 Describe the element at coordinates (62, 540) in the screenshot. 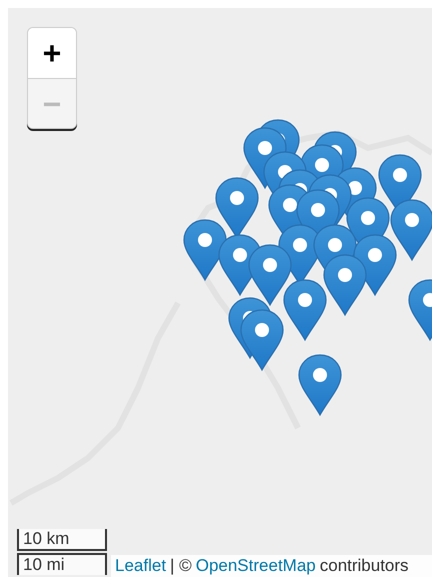

I see `scale-bar: 10 km` at that location.